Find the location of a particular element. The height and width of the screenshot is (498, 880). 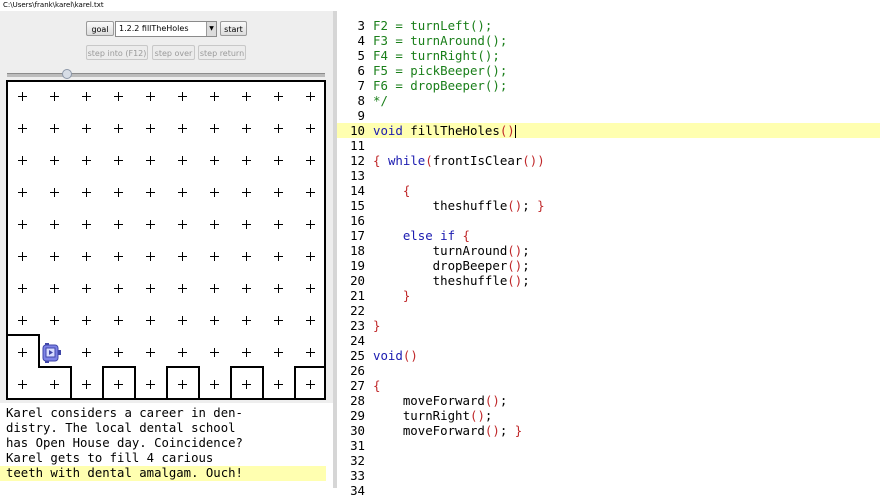

line-number: 8 is located at coordinates (361, 100).